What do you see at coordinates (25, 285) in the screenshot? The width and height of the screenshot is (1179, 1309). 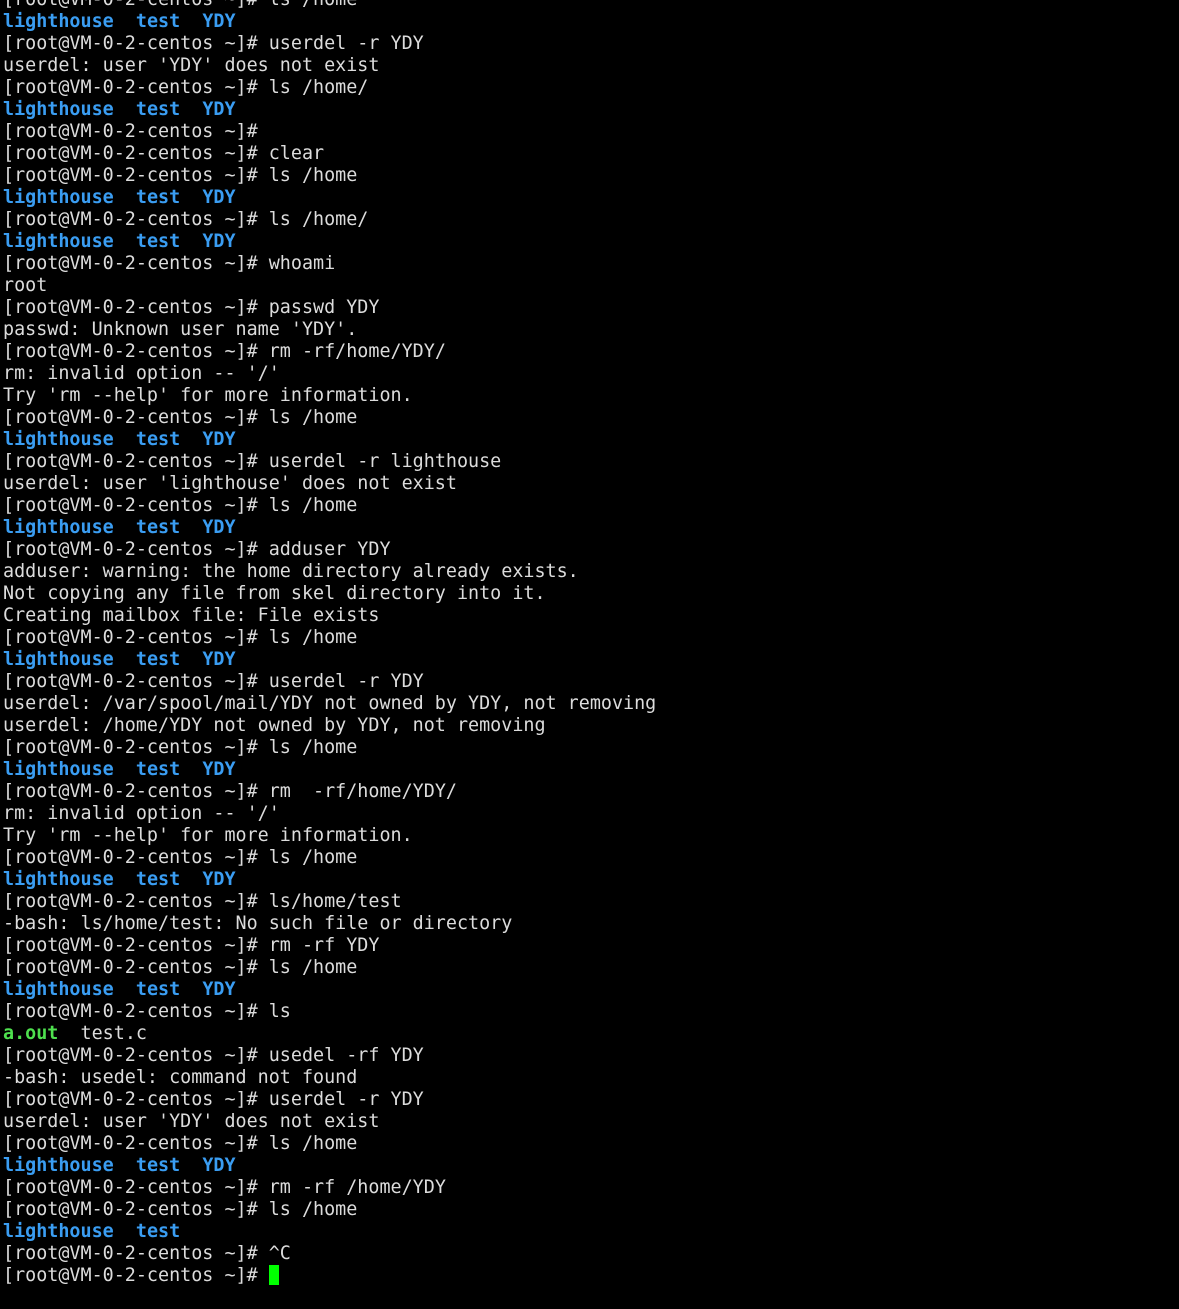 I see `output-text: root` at bounding box center [25, 285].